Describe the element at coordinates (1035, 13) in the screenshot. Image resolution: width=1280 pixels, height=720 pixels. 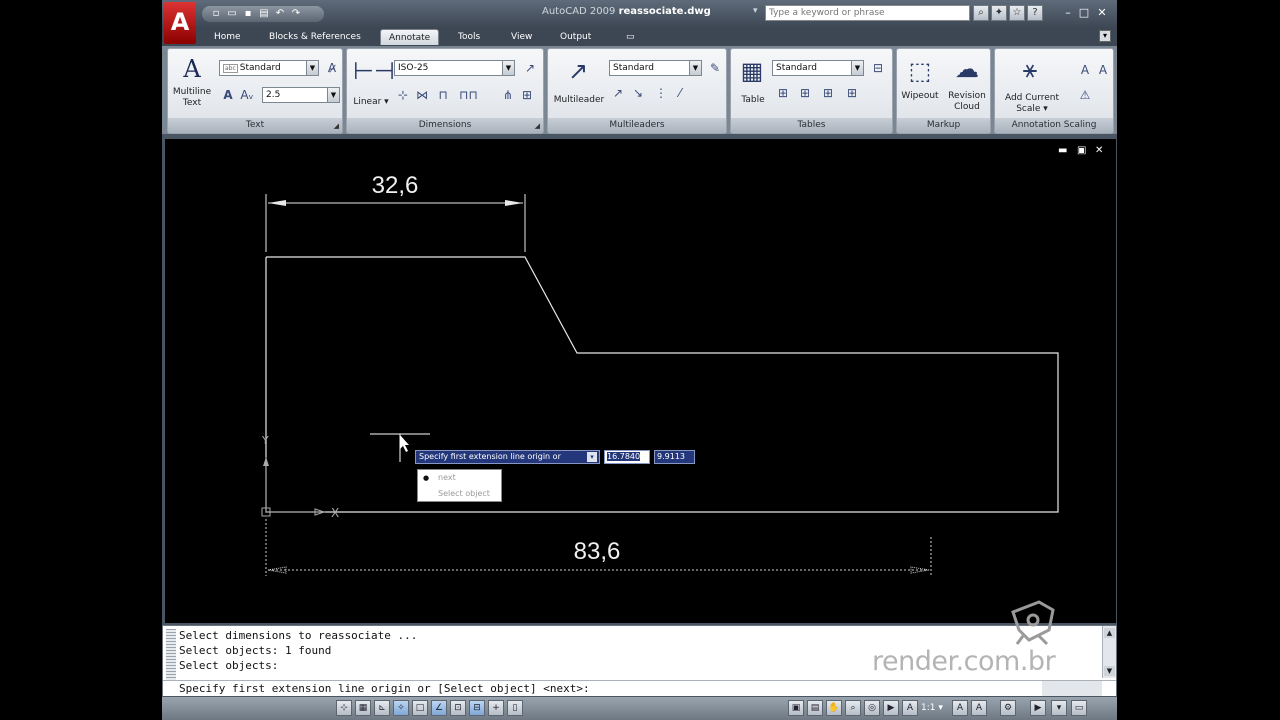
I see `help-icon: ?` at that location.